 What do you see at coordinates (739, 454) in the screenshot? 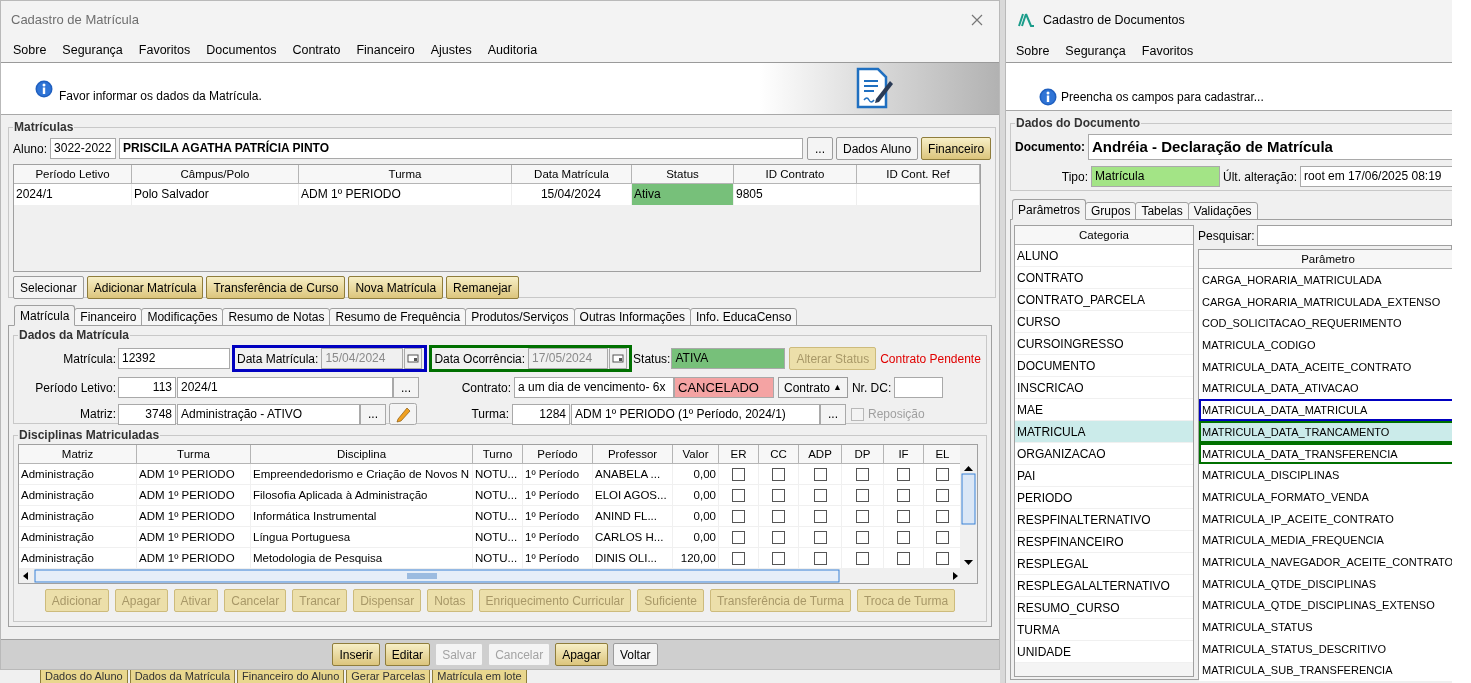
I see `column-header: ER` at bounding box center [739, 454].